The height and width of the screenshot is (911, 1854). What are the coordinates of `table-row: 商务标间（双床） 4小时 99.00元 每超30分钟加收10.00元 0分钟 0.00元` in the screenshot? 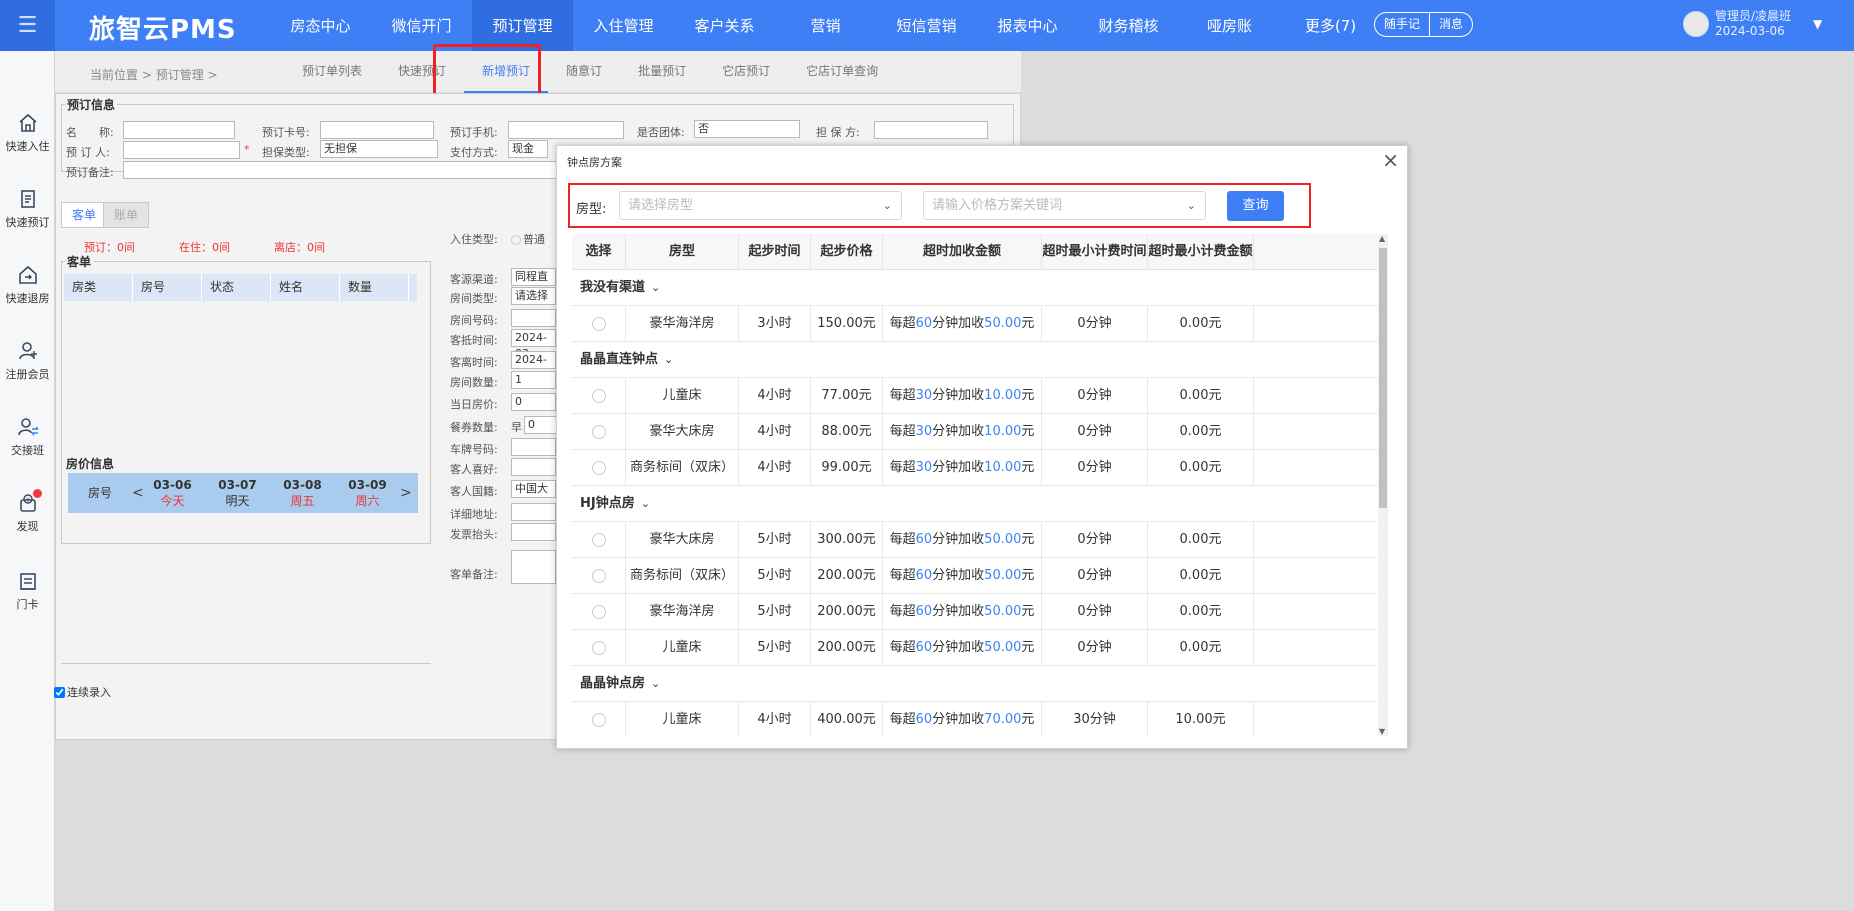 It's located at (974, 468).